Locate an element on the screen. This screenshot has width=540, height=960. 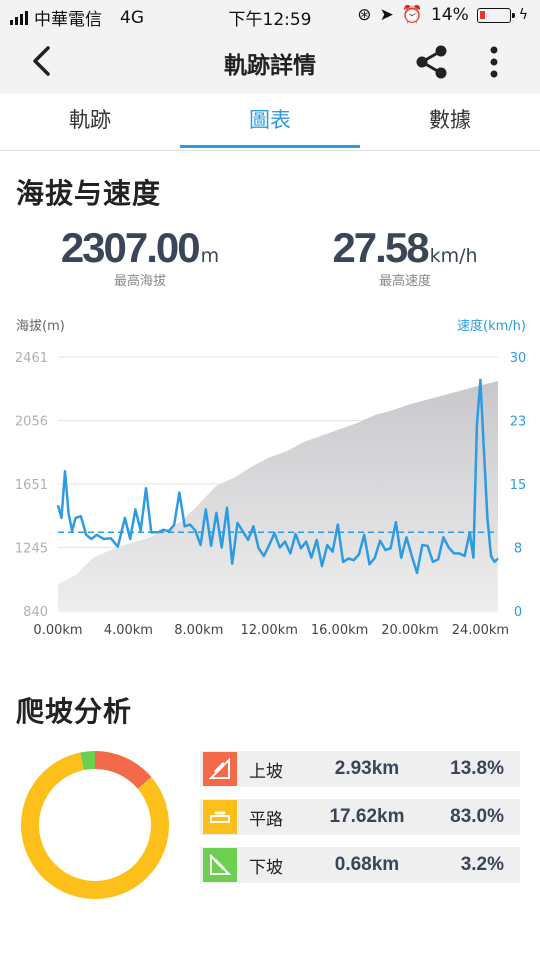
flat-road-icon is located at coordinates (220, 817).